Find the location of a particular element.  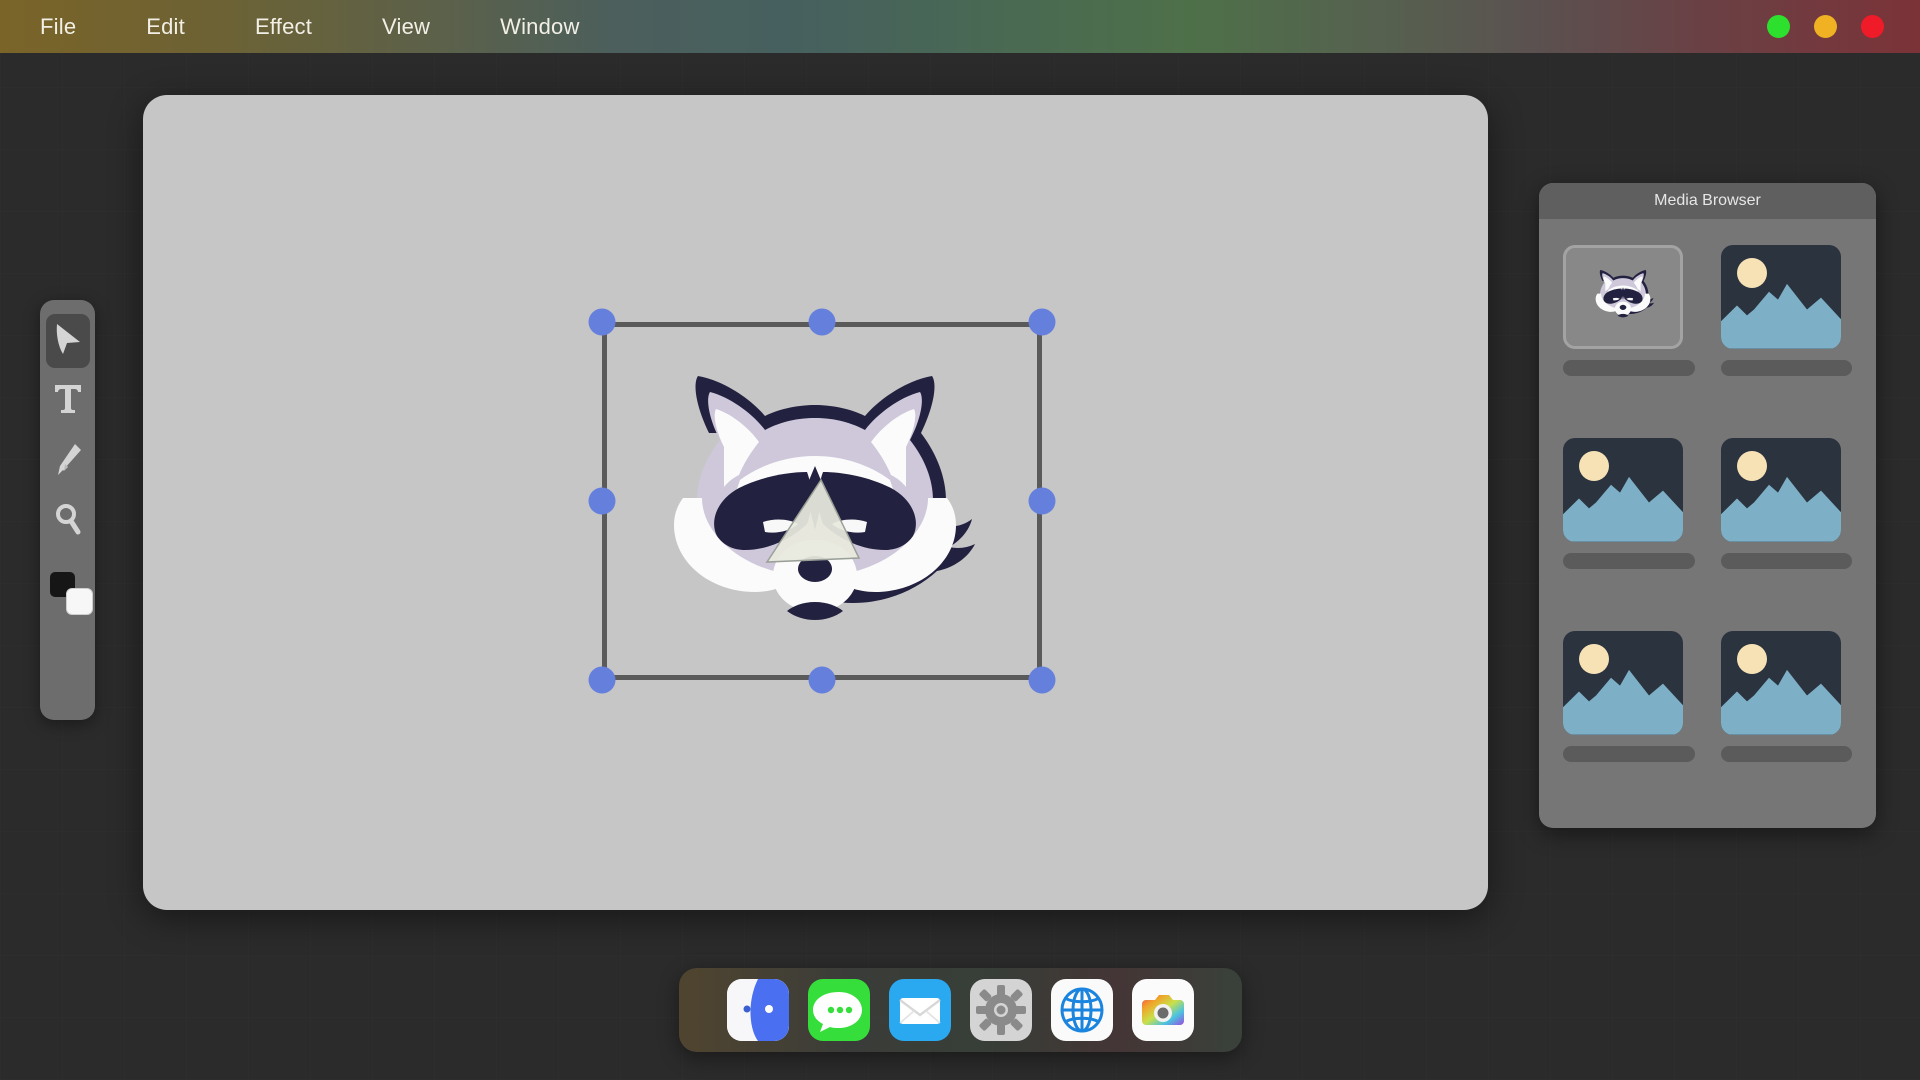

magnifier-icon is located at coordinates (68, 521).